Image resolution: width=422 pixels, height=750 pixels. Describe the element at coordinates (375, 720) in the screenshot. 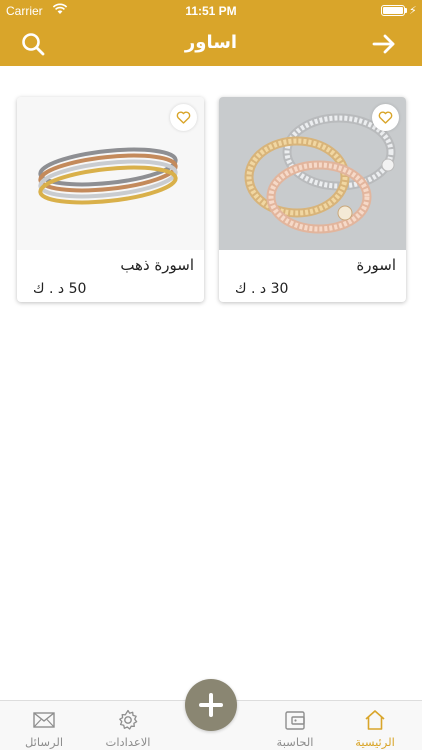

I see `home-icon` at that location.